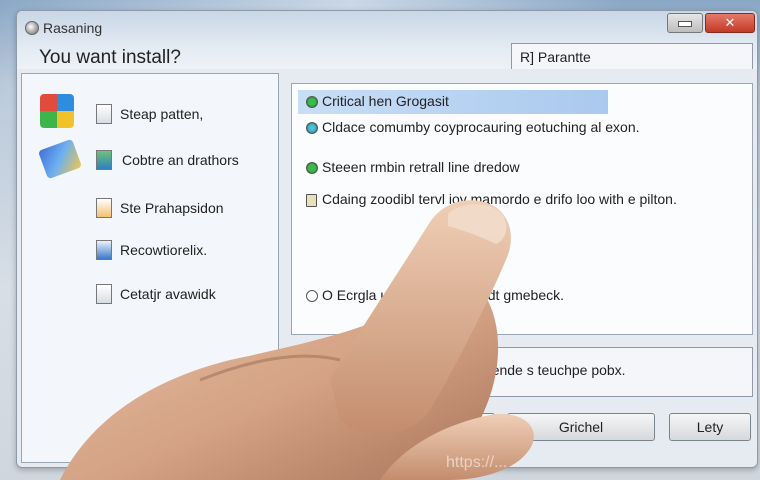 The width and height of the screenshot is (760, 480). Describe the element at coordinates (32, 28) in the screenshot. I see `app-icon` at that location.